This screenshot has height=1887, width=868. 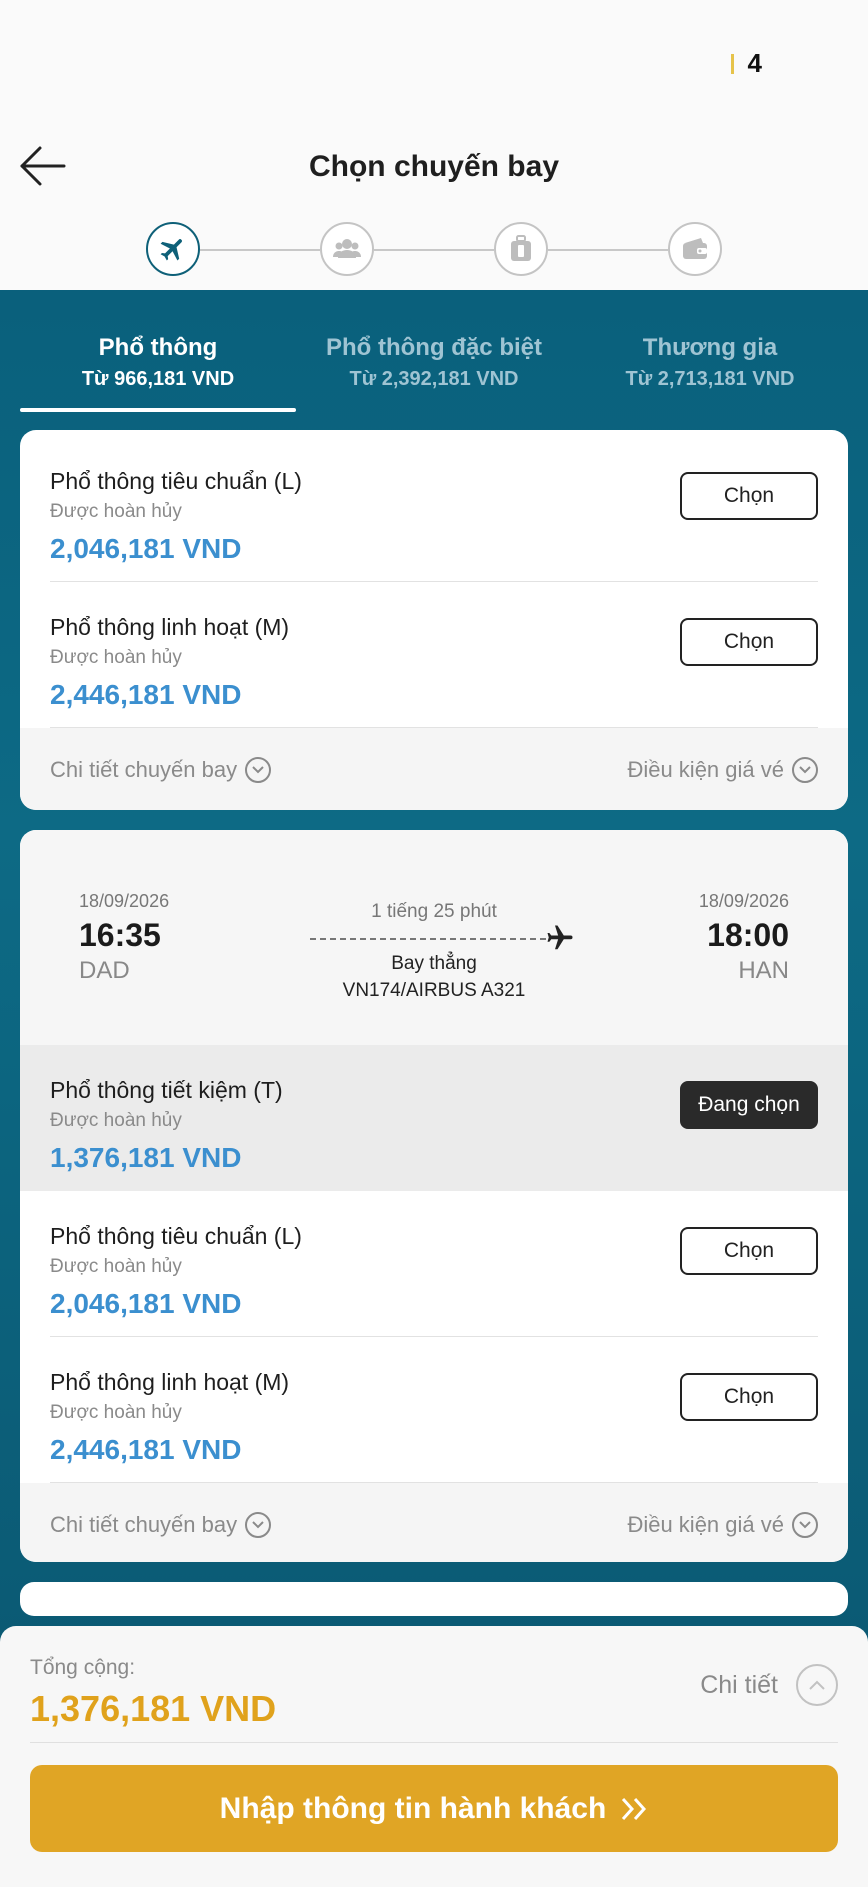 What do you see at coordinates (743, 901) in the screenshot?
I see `arrival-date: 18/09/2026` at bounding box center [743, 901].